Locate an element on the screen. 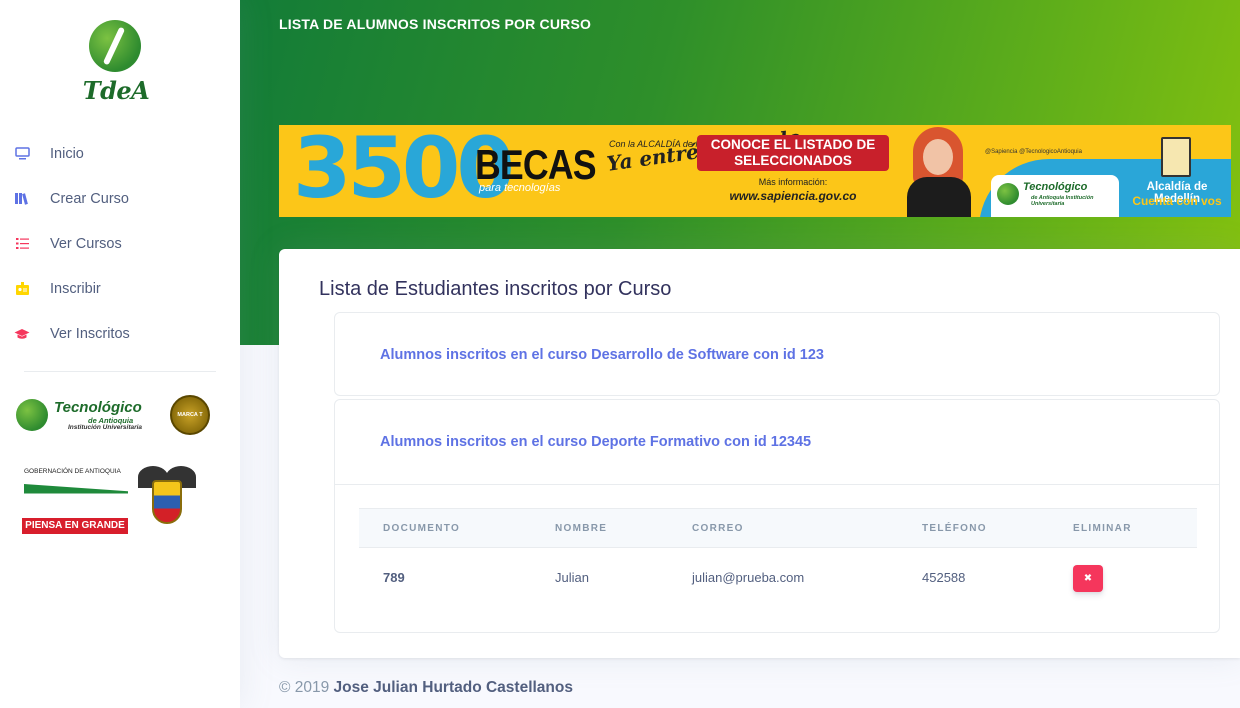 This screenshot has height=708, width=1240. cell-correo: julian@prueba.com is located at coordinates (748, 577).